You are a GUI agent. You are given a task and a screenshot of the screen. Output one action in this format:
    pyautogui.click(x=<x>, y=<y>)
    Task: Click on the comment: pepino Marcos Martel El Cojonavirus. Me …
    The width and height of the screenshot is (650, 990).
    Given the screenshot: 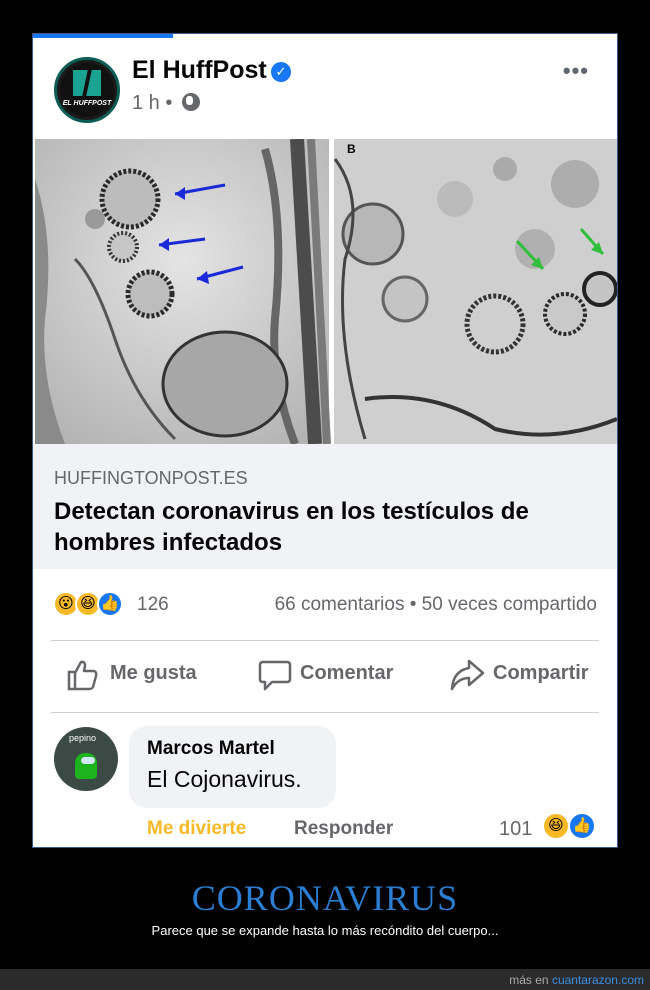 What is the action you would take?
    pyautogui.click(x=325, y=785)
    